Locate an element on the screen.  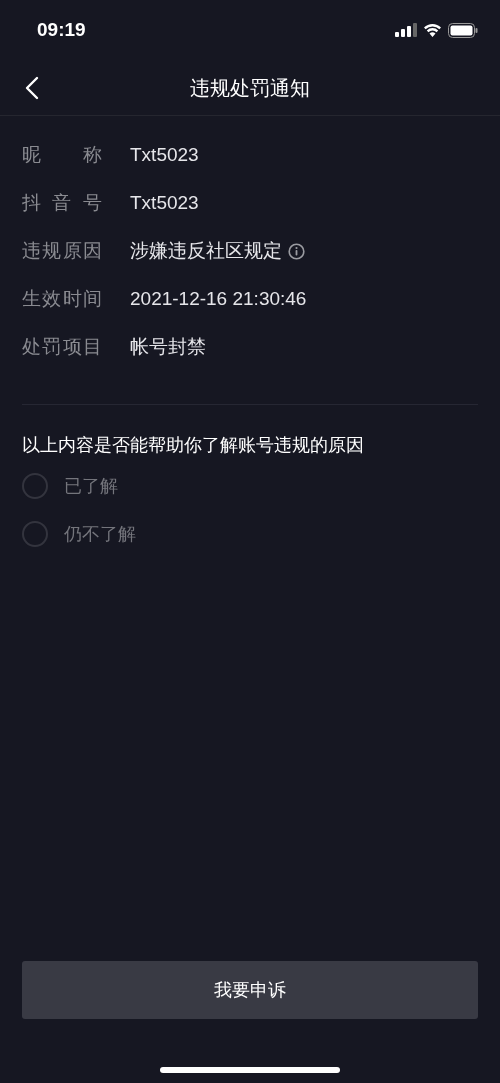
survey-question: 以上内容是否能帮助你了解账号违规的原因 is located at coordinates (193, 445).